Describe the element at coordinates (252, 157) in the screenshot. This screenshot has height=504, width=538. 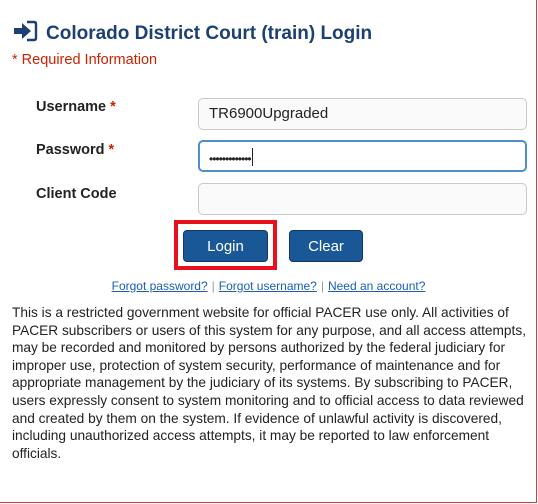
I see `text-caret` at that location.